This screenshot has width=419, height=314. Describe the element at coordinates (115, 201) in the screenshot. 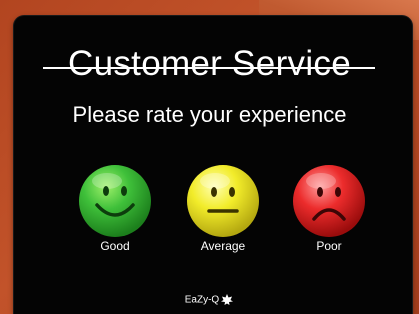

I see `happy-face-icon` at that location.